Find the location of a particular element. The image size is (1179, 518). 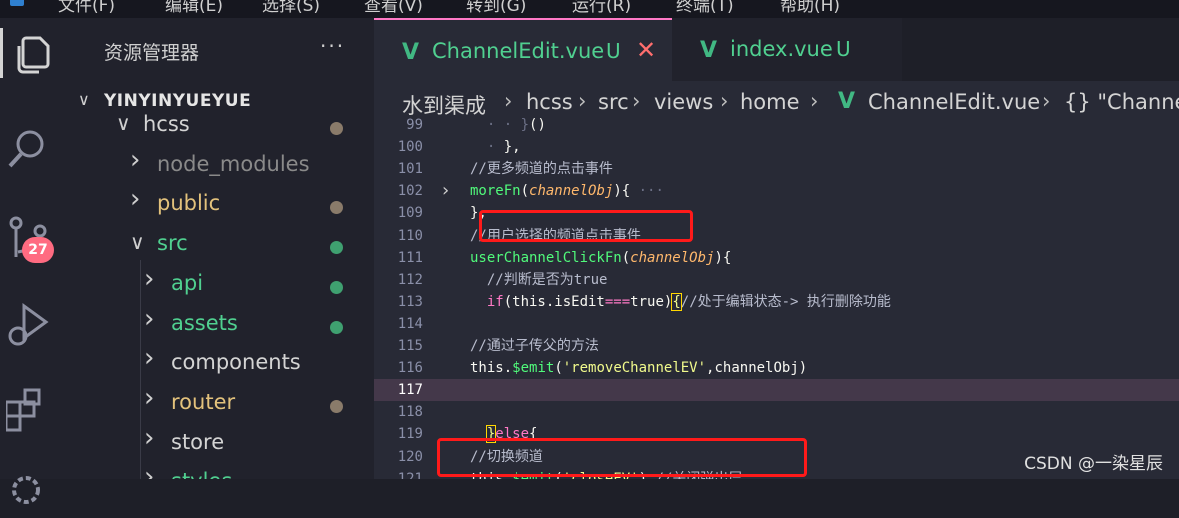

code-token: () is located at coordinates (537, 125).